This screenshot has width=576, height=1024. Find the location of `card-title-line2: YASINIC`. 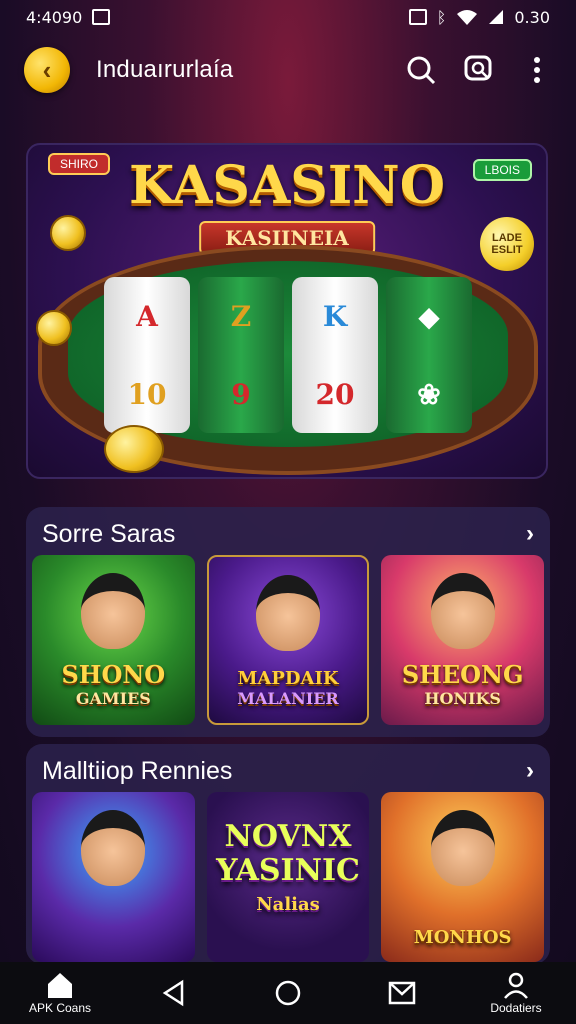

card-title-line2: YASINIC is located at coordinates (288, 870).